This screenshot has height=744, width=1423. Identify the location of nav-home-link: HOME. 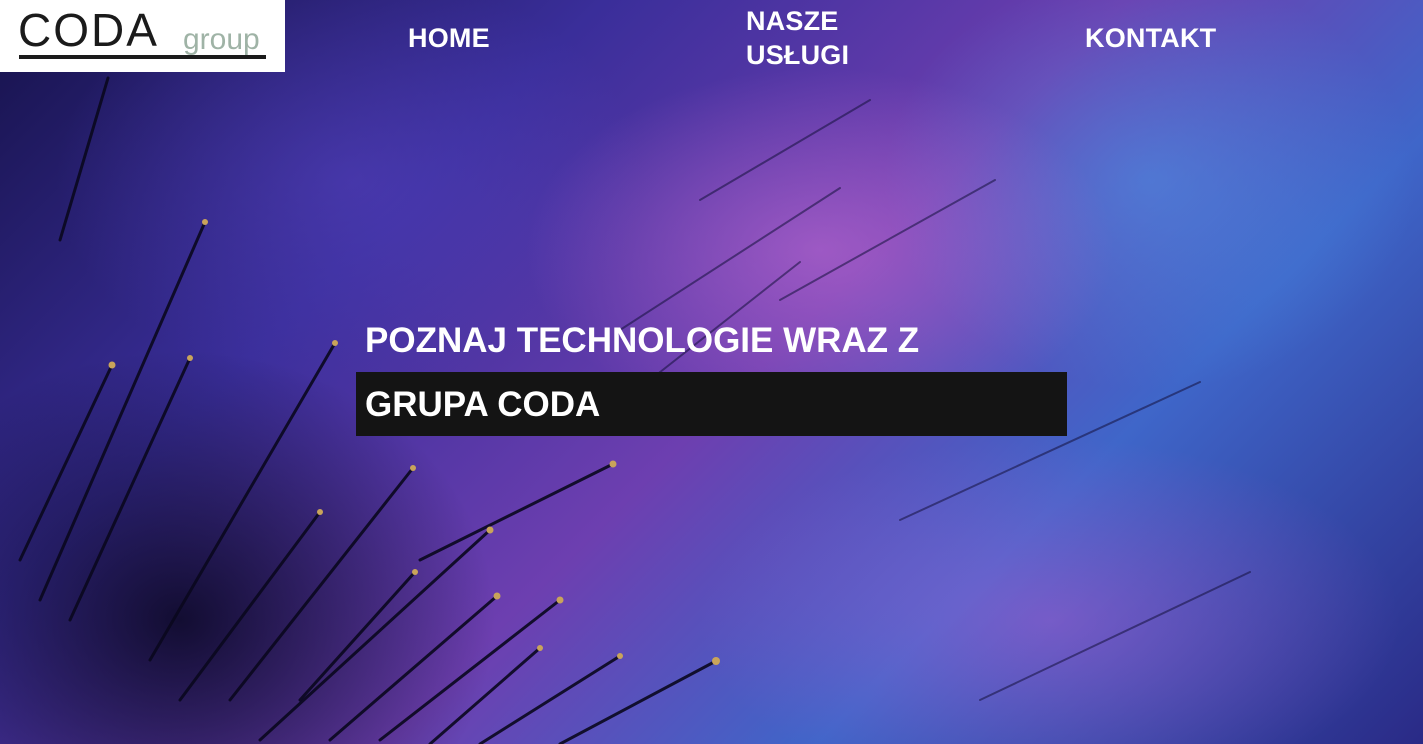
(449, 38).